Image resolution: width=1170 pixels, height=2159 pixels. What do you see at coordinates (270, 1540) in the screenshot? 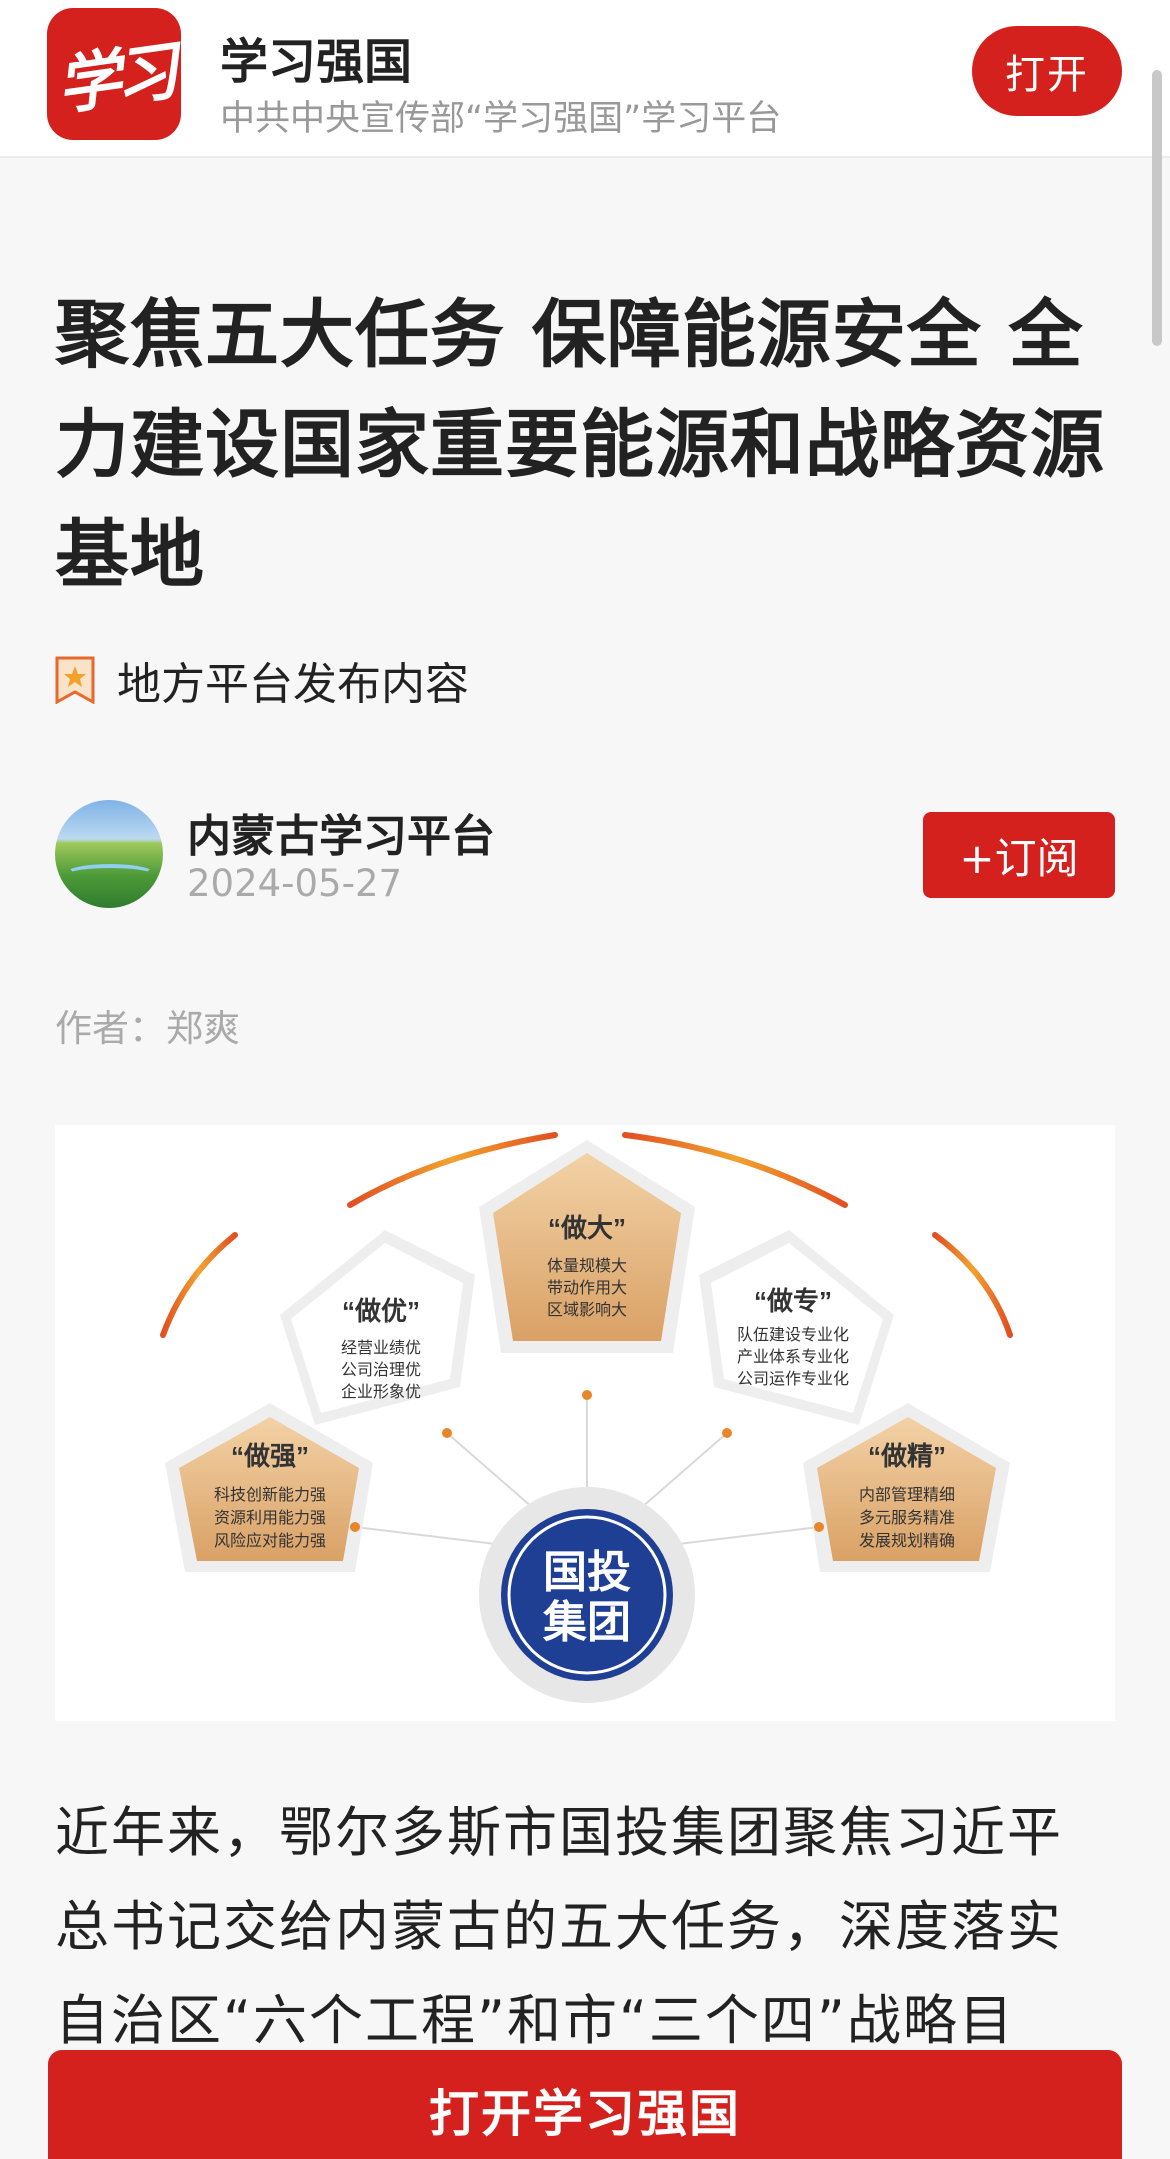
I see `pentagon-line: 风险应对能力强` at bounding box center [270, 1540].